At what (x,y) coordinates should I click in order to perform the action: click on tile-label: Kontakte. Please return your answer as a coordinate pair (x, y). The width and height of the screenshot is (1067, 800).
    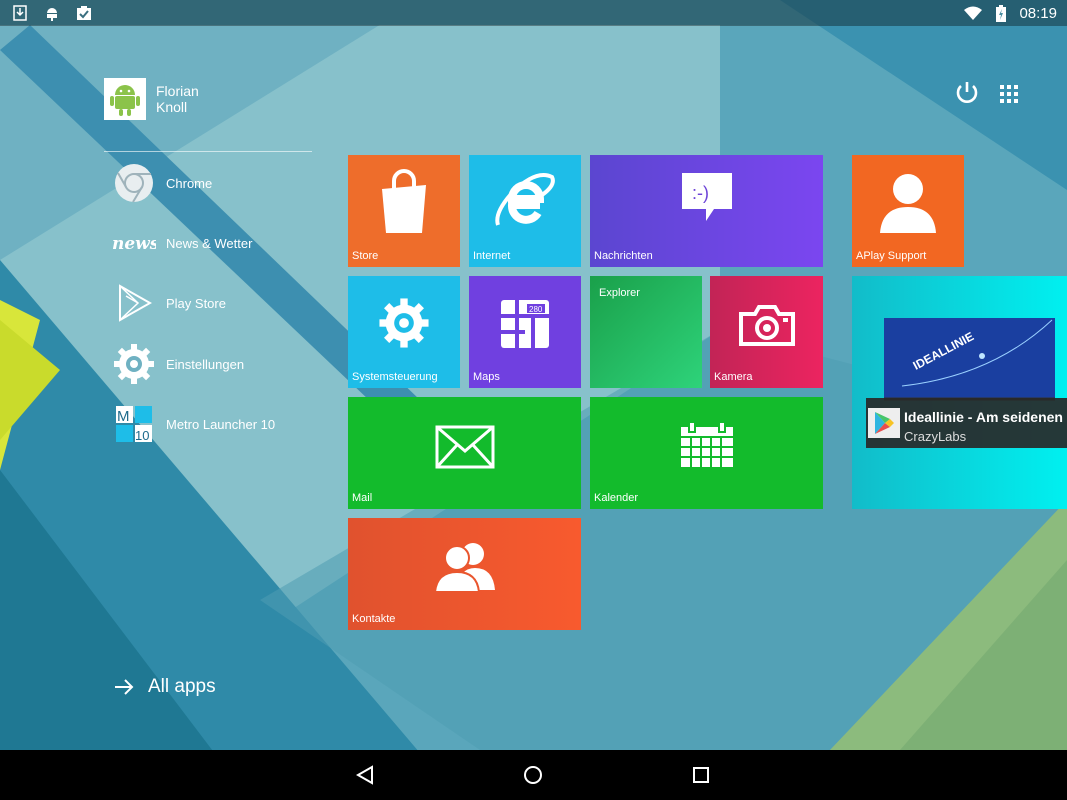
    Looking at the image, I should click on (374, 619).